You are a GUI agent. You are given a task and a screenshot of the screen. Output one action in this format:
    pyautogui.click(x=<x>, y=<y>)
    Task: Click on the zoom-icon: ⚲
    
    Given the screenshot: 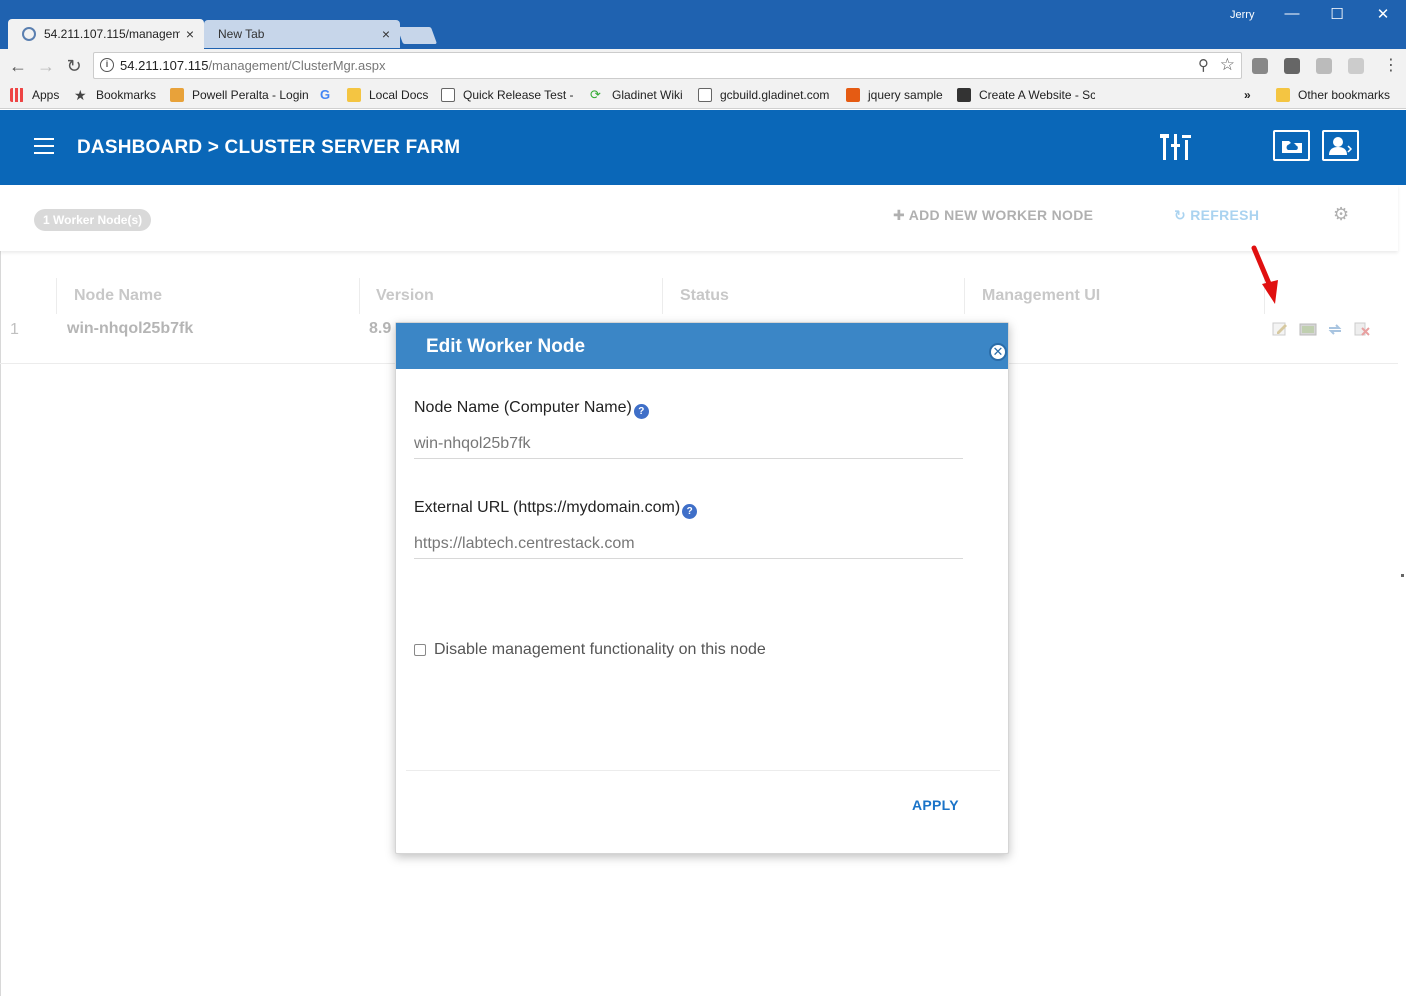 What is the action you would take?
    pyautogui.click(x=1203, y=65)
    